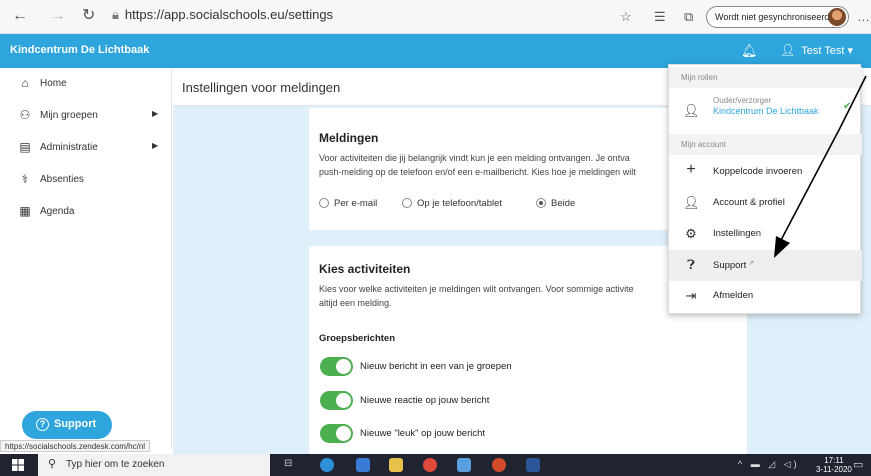 The height and width of the screenshot is (476, 871). I want to click on taskbar-clock: 17:11 3-11-2020, so click(834, 465).